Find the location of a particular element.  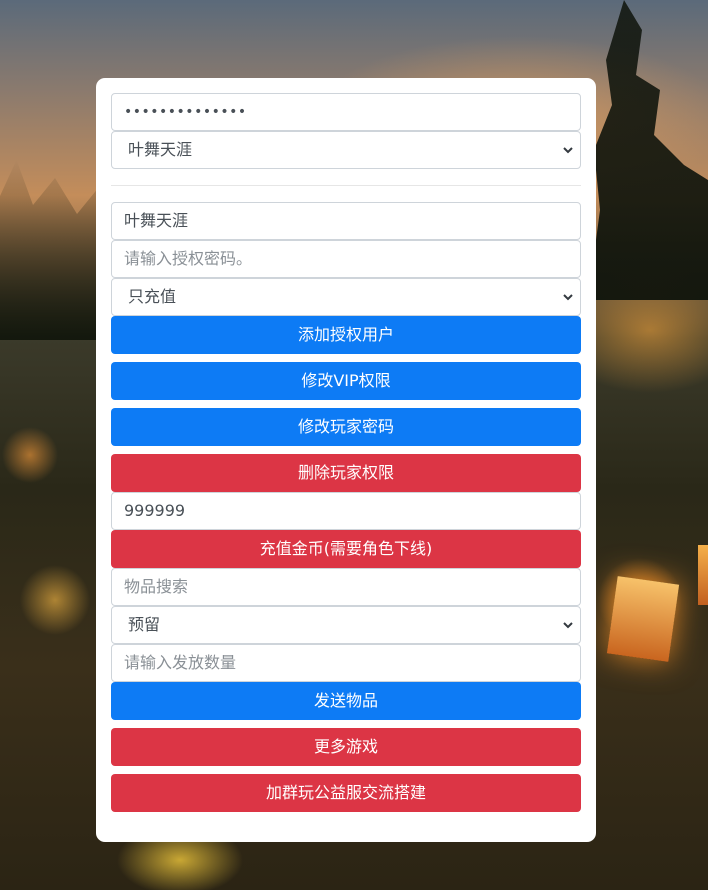

server-select-value: 叶舞天涯 is located at coordinates (160, 149).